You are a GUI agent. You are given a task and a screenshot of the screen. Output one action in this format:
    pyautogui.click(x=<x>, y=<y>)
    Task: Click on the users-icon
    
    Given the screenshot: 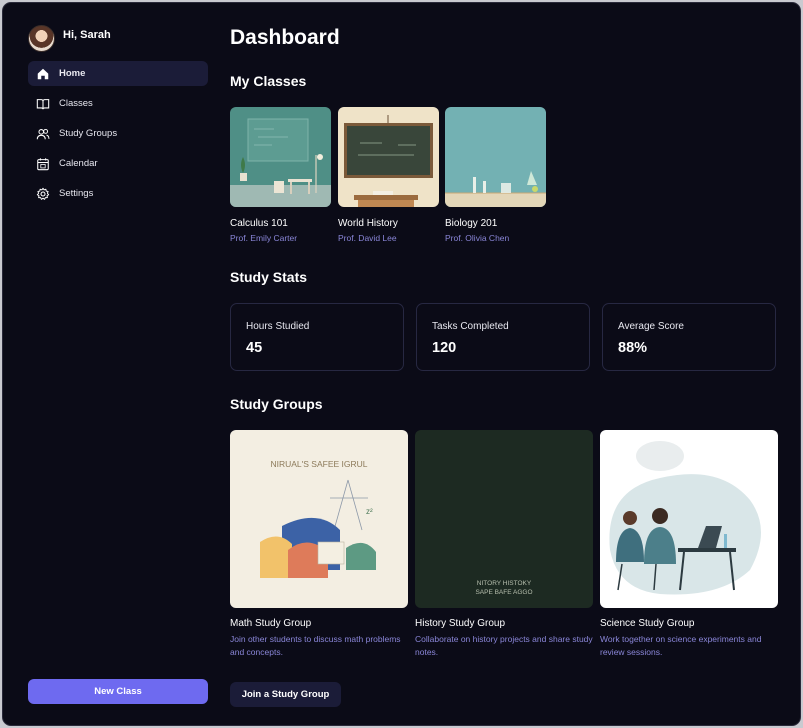 What is the action you would take?
    pyautogui.click(x=43, y=134)
    